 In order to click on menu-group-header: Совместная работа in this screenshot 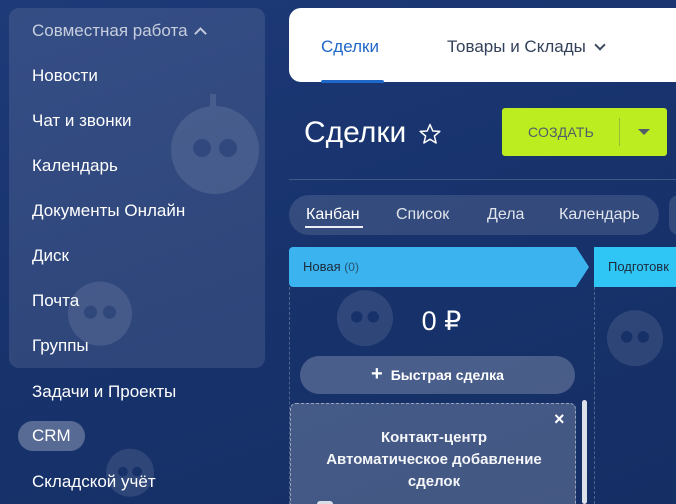, I will do `click(119, 31)`.